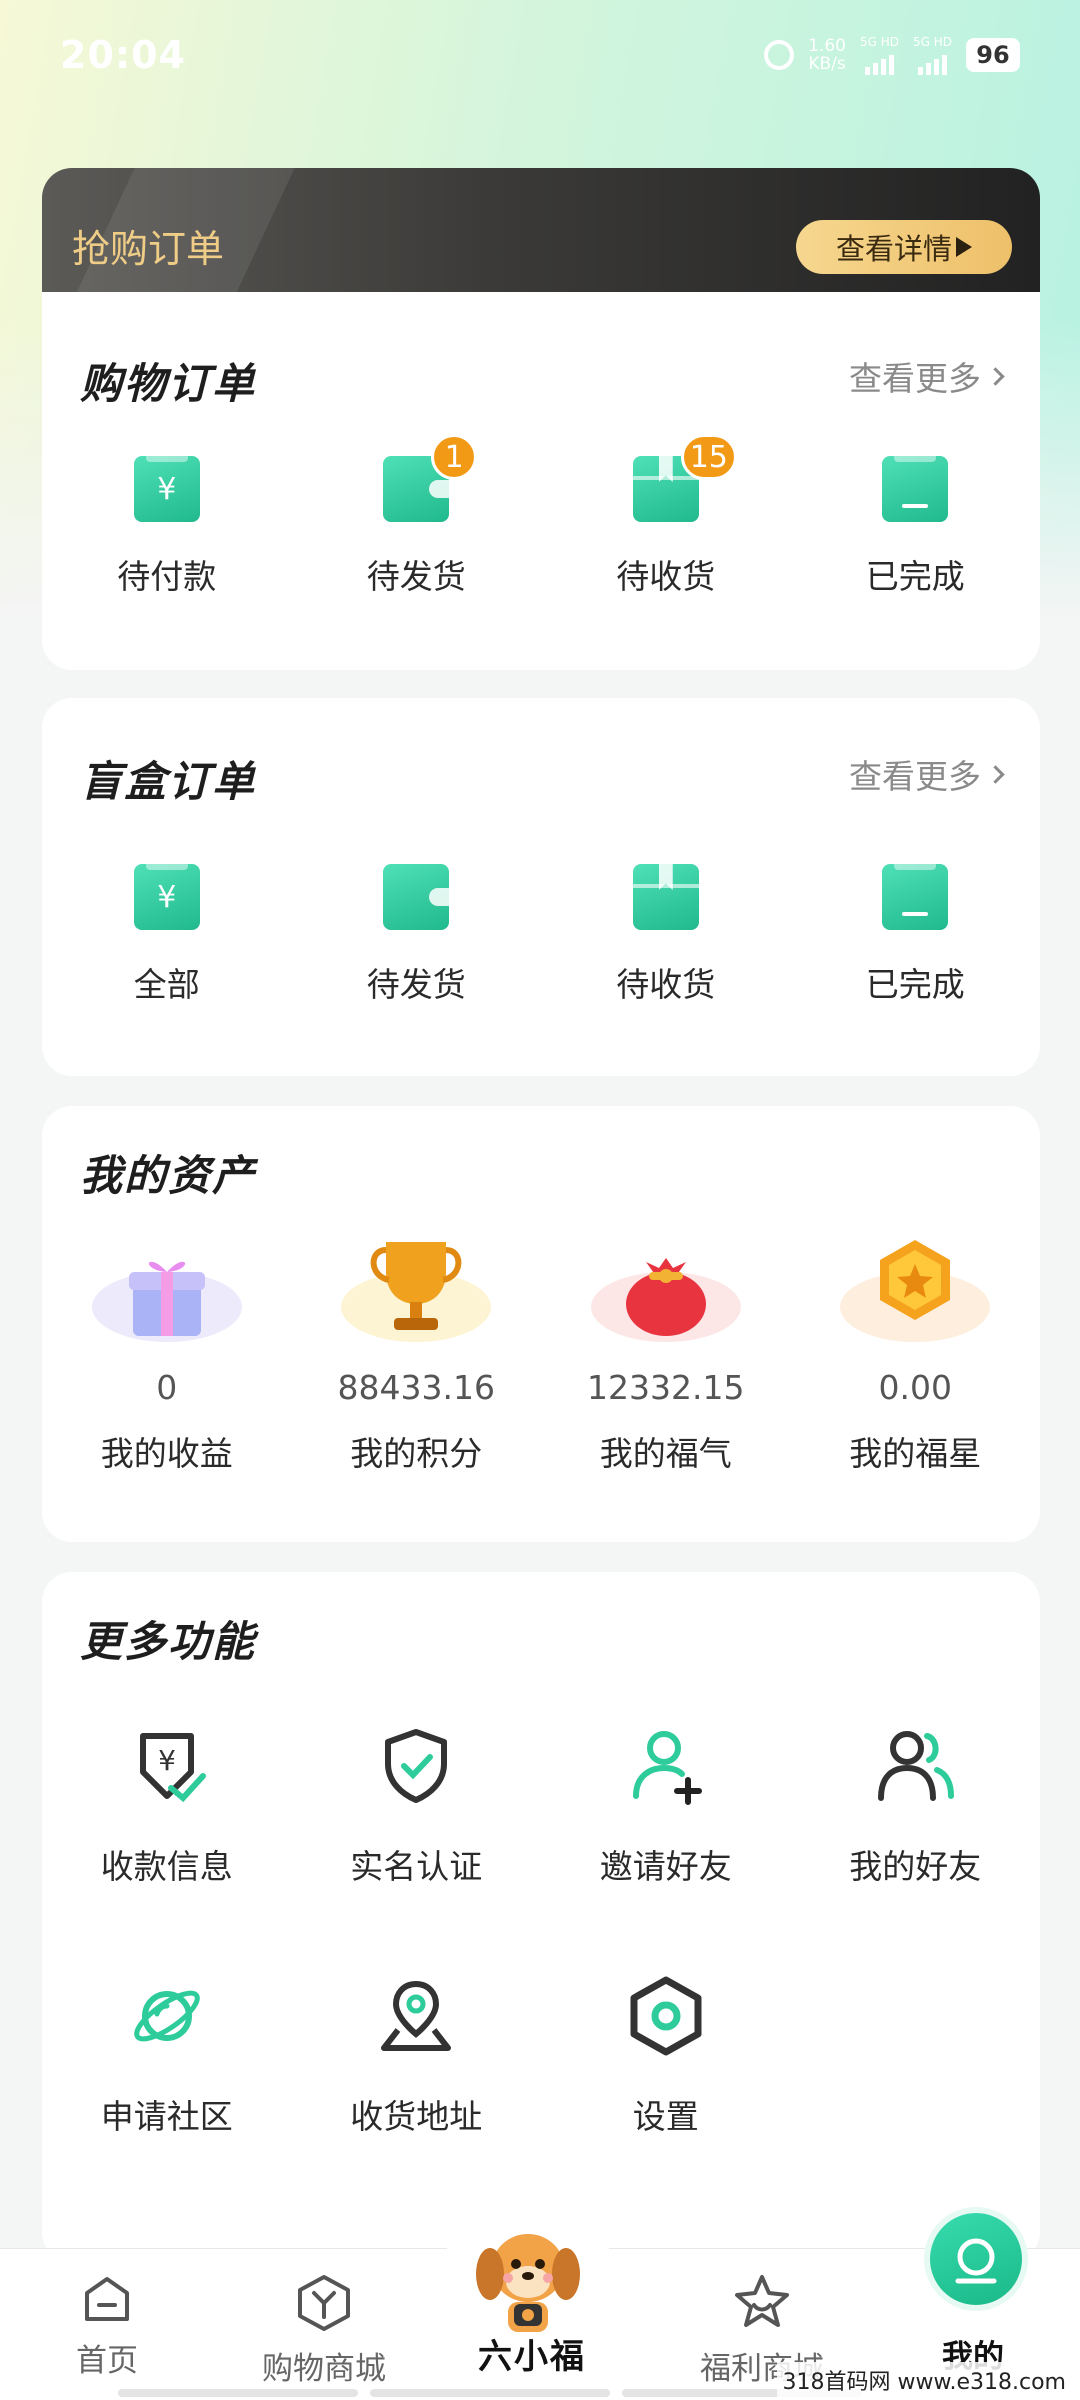 This screenshot has width=1080, height=2400. I want to click on blind-box-pending-receipt: 待收货, so click(666, 935).